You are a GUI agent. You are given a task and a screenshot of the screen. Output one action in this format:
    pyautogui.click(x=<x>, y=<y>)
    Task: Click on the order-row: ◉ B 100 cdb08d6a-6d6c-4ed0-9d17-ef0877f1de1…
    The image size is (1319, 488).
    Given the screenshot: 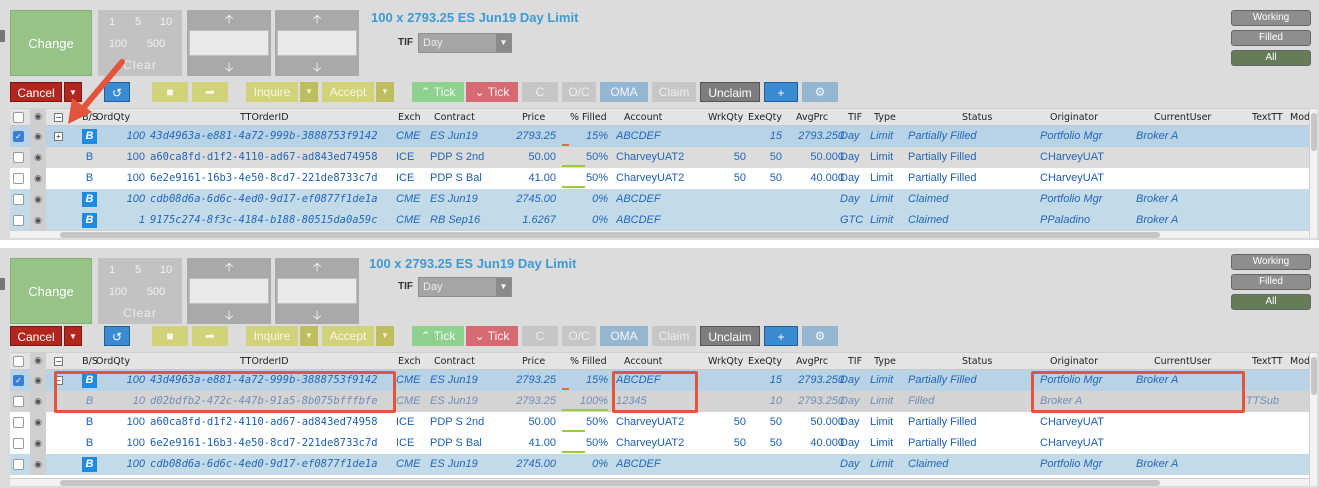 What is the action you would take?
    pyautogui.click(x=659, y=199)
    